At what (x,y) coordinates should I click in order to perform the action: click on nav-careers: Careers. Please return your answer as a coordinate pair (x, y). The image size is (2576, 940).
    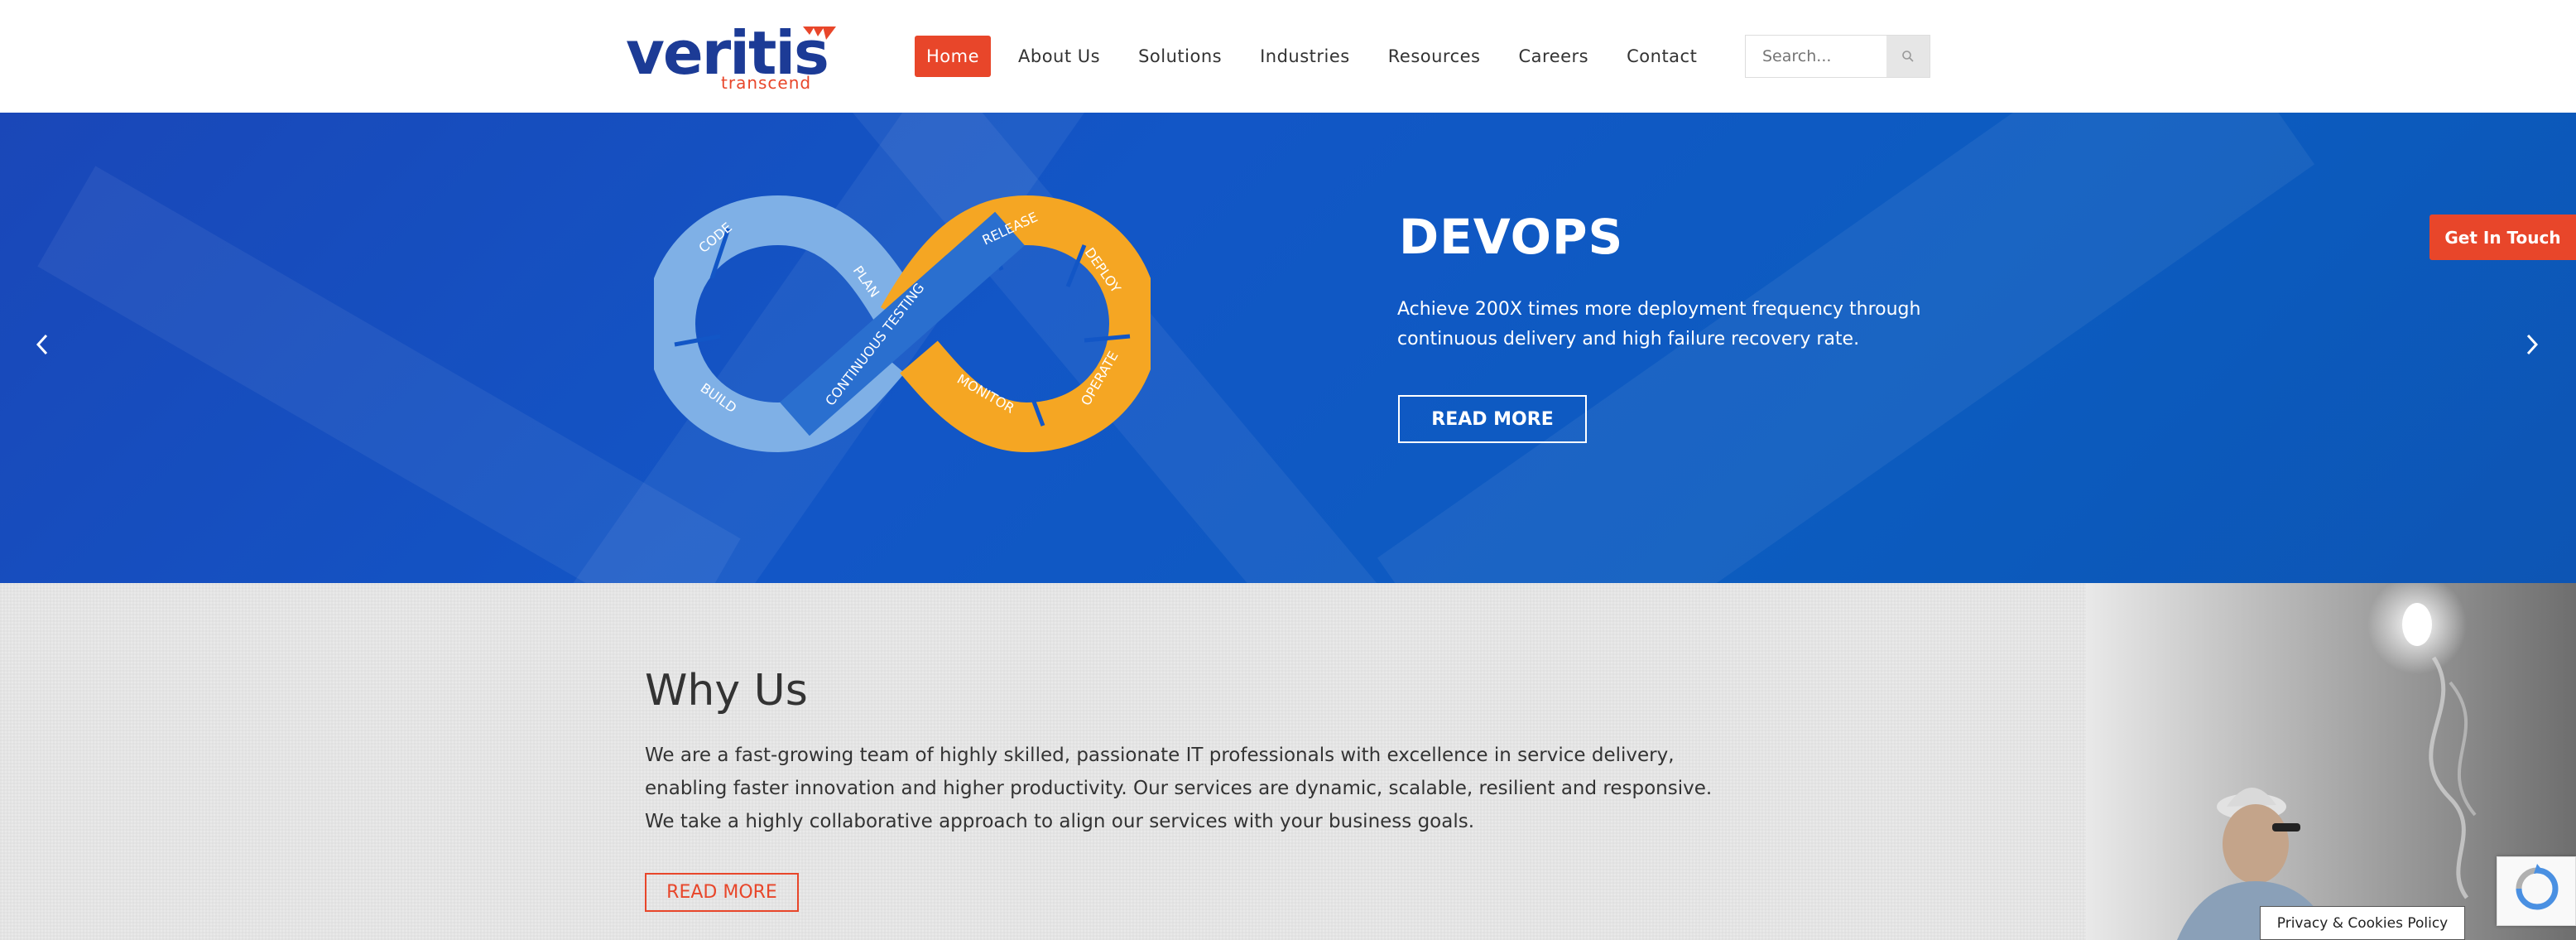
    Looking at the image, I should click on (1554, 56).